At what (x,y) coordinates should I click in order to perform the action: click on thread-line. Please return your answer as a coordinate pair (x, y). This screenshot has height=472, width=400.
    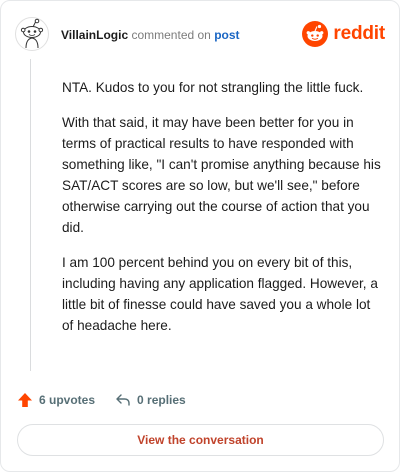
    Looking at the image, I should click on (30, 215).